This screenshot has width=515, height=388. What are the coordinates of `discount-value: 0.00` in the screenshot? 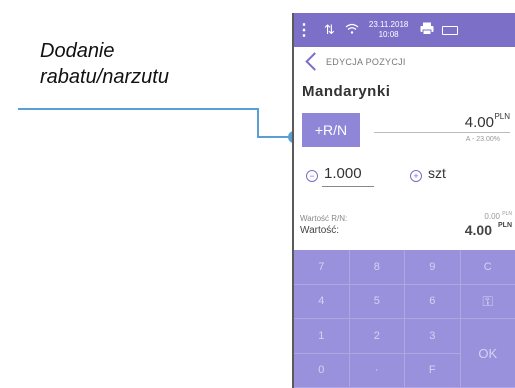 It's located at (492, 216).